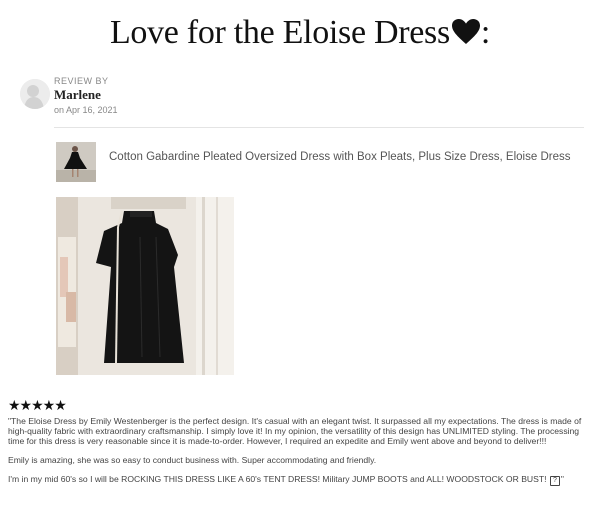 The height and width of the screenshot is (507, 600). What do you see at coordinates (562, 479) in the screenshot?
I see `review-paragraph-3-end: "` at bounding box center [562, 479].